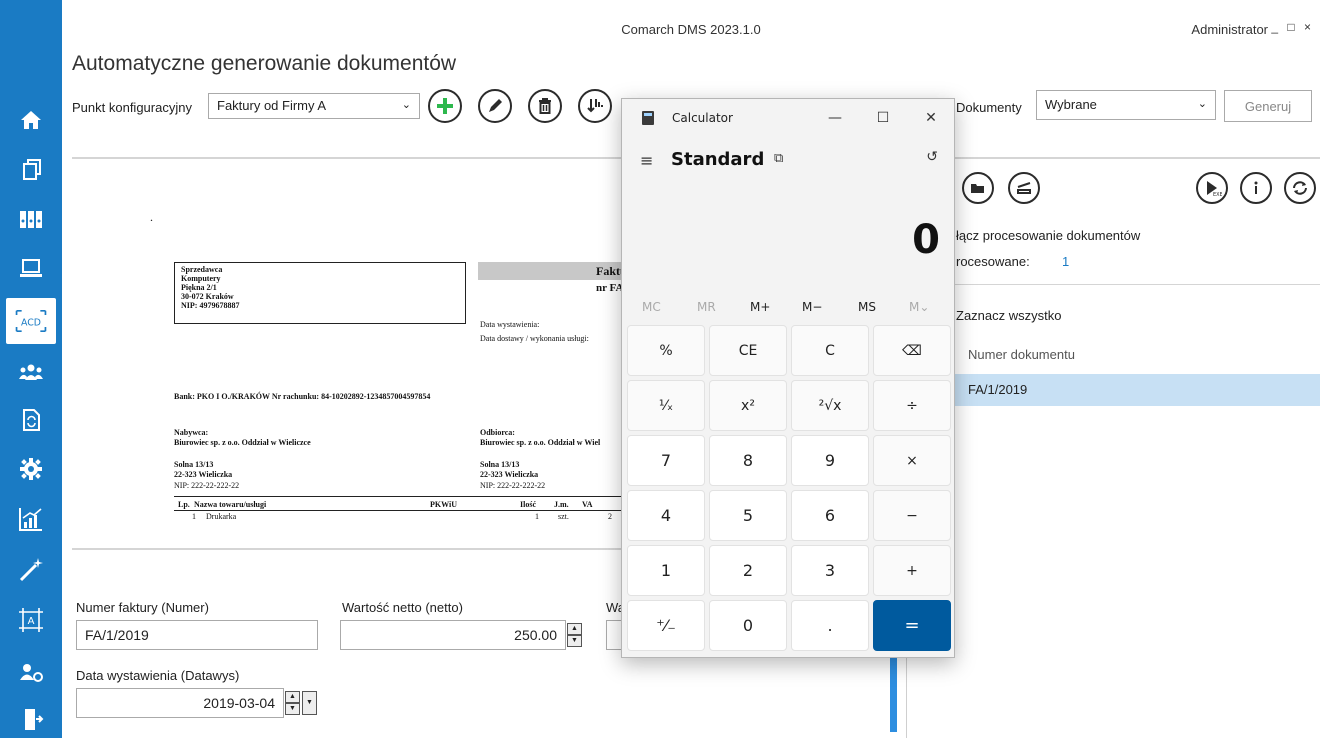  Describe the element at coordinates (31, 321) in the screenshot. I see `acd-icon: ACD` at that location.